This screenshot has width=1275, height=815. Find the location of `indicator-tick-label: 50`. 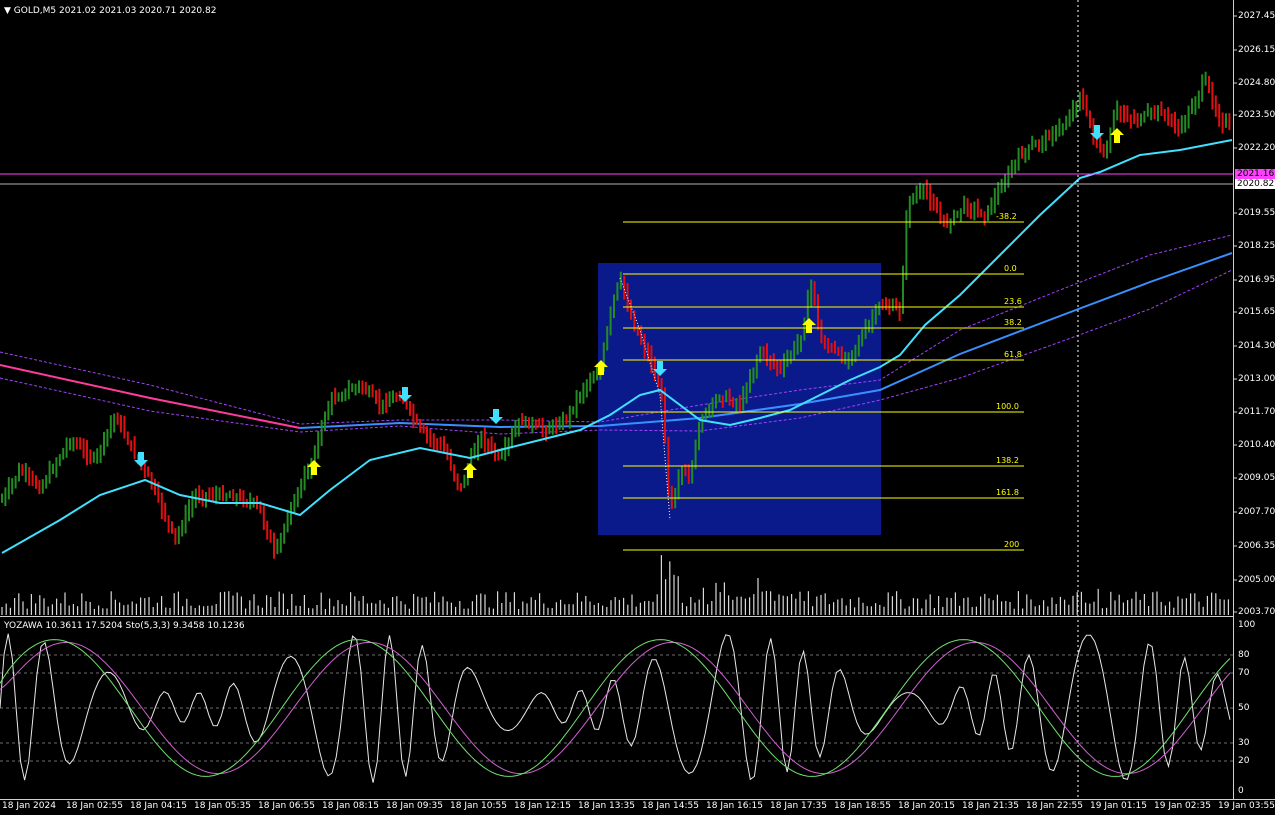

indicator-tick-label: 50 is located at coordinates (1244, 708).